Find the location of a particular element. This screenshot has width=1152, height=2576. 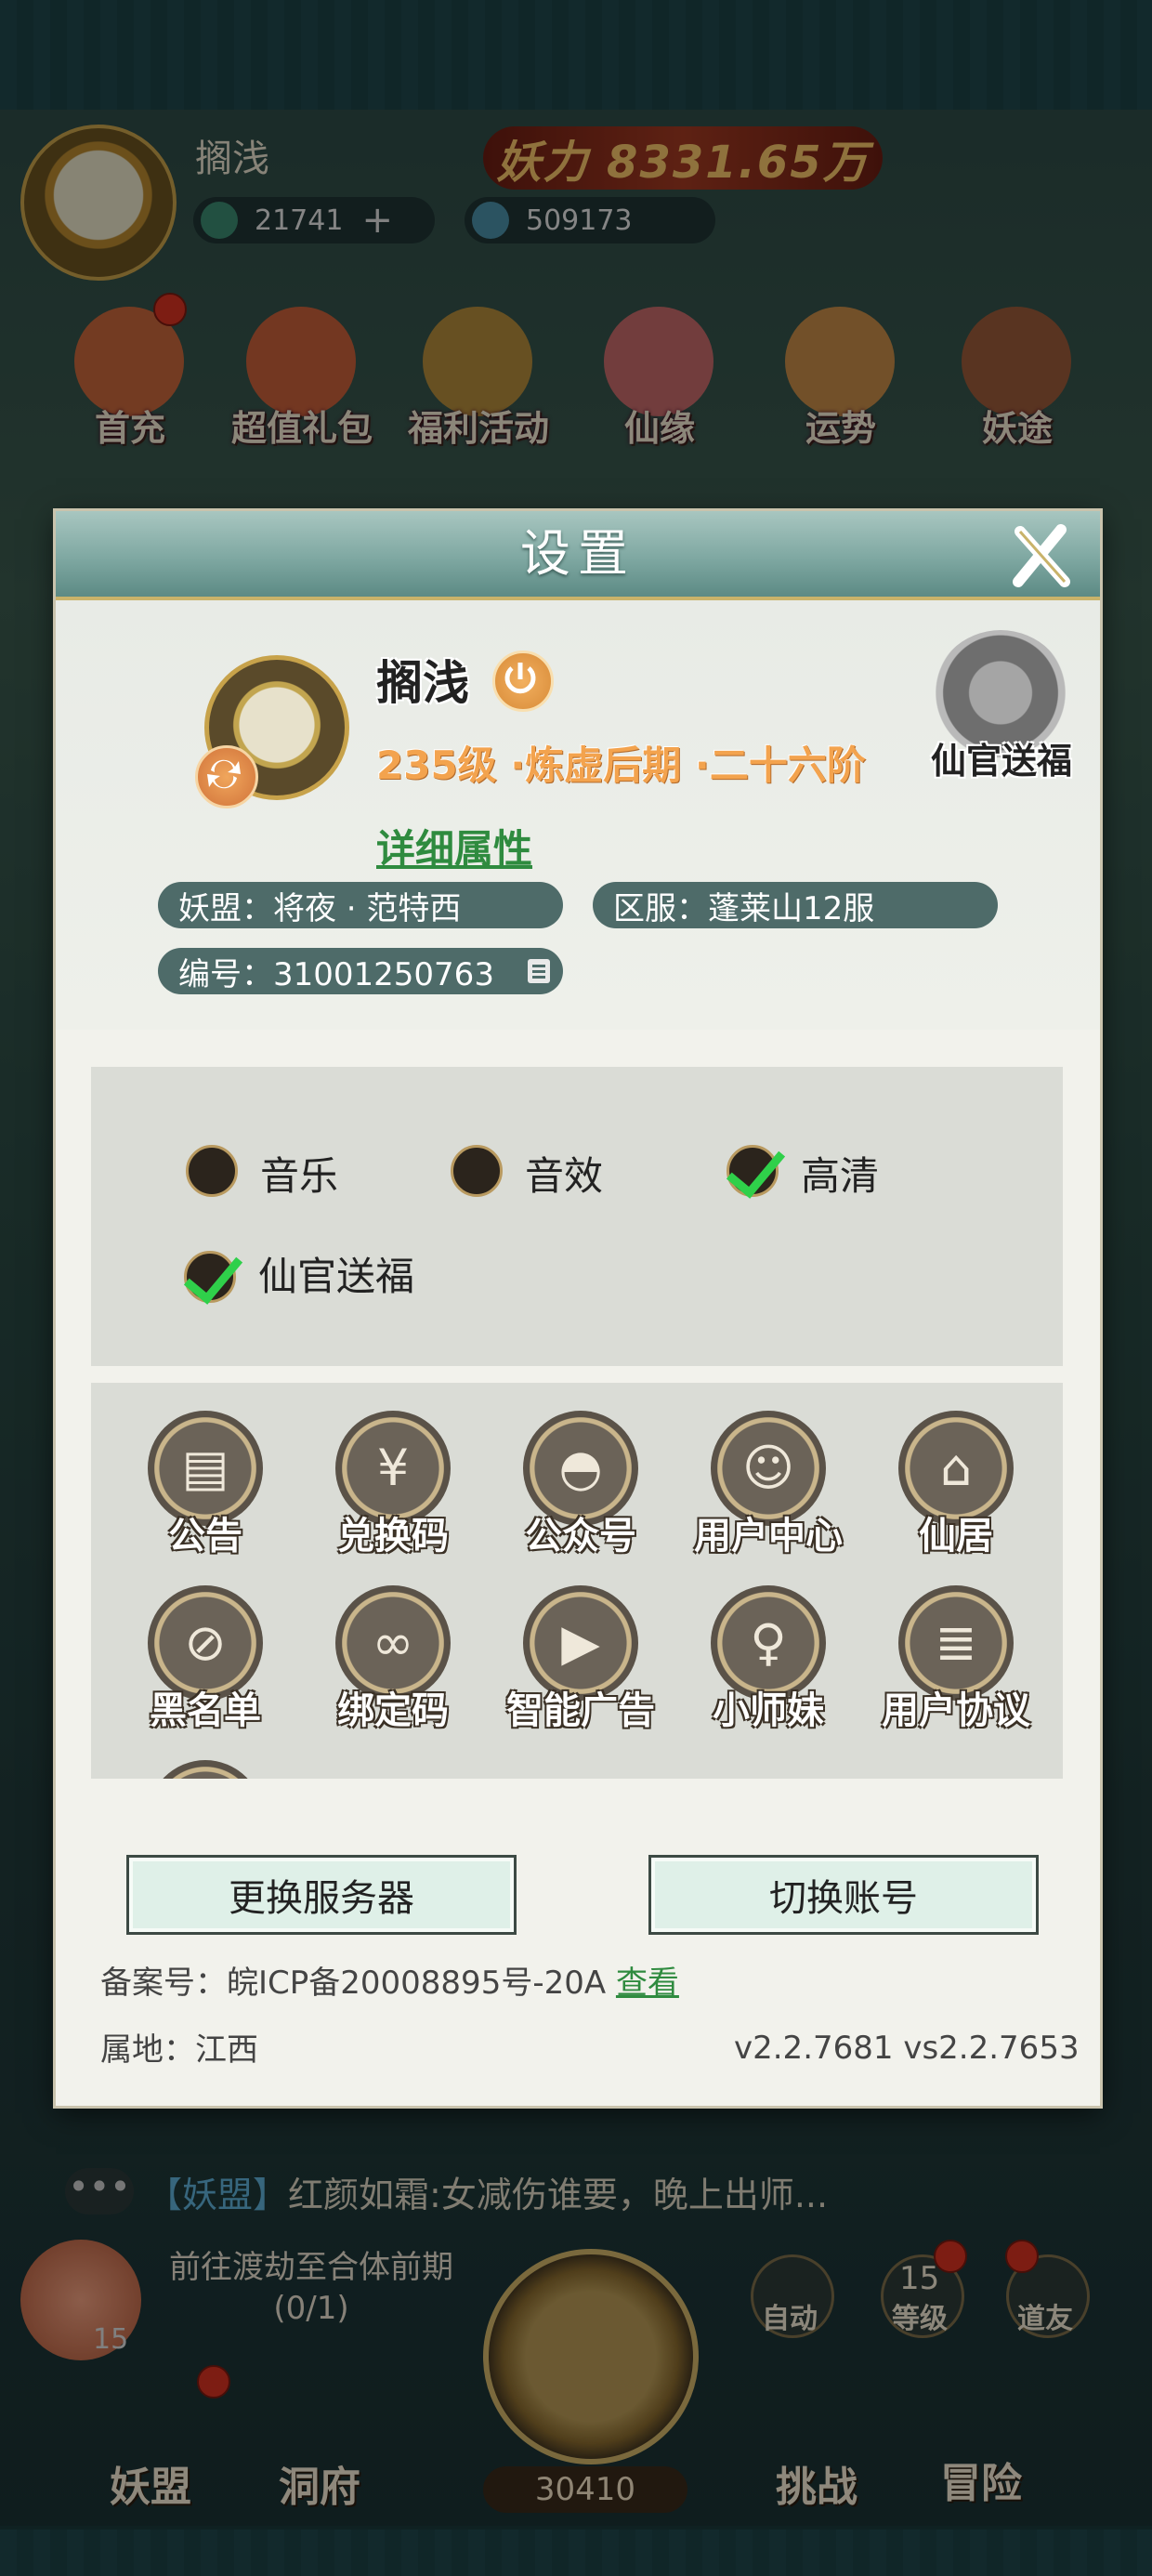

swap-avatar-icon is located at coordinates (226, 776).